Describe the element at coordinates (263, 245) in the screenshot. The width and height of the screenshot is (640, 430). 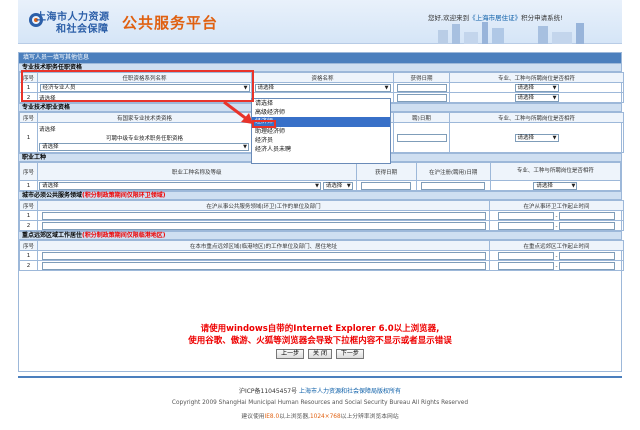
I see `col-header: 在本市重点远郊区域(临港地区)的工作单位及部门、居住地址` at that location.